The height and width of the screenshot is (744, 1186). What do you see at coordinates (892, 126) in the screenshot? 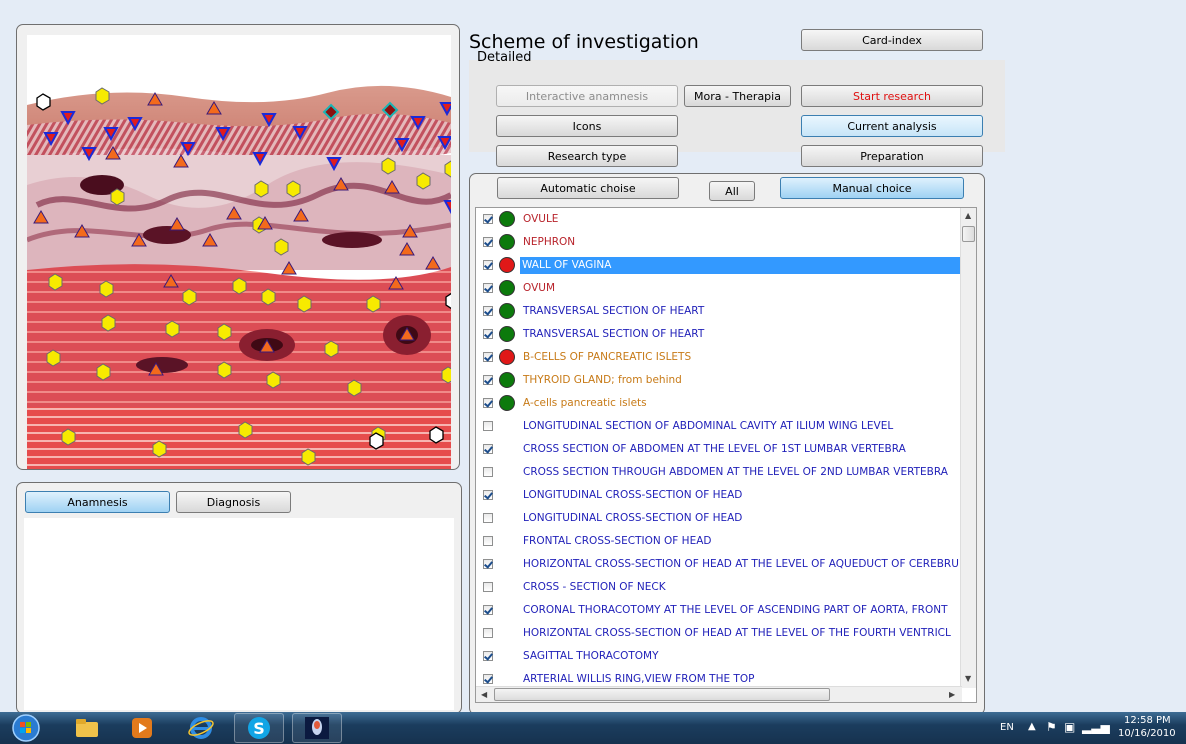
I see `current-analysis-button: Current analysis` at bounding box center [892, 126].